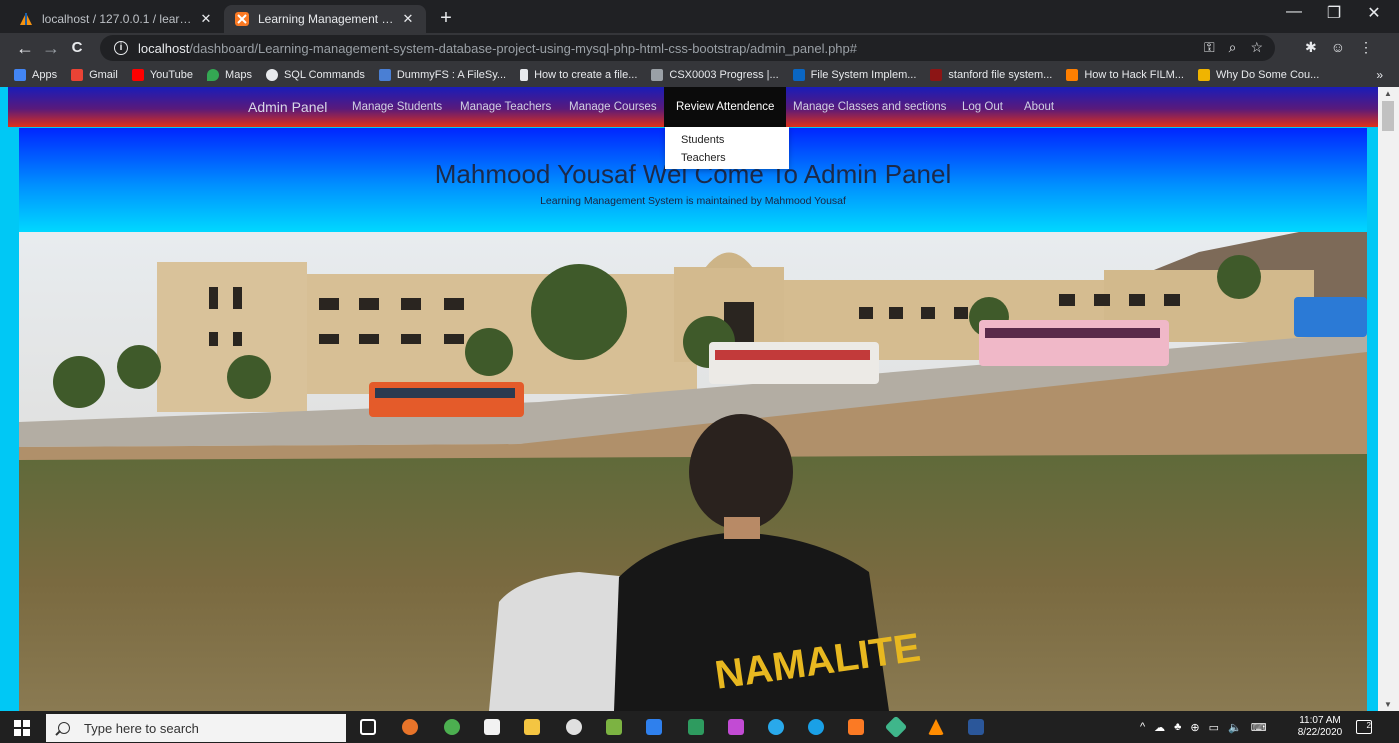 The image size is (1399, 743). I want to click on site-info-icon: i, so click(121, 48).